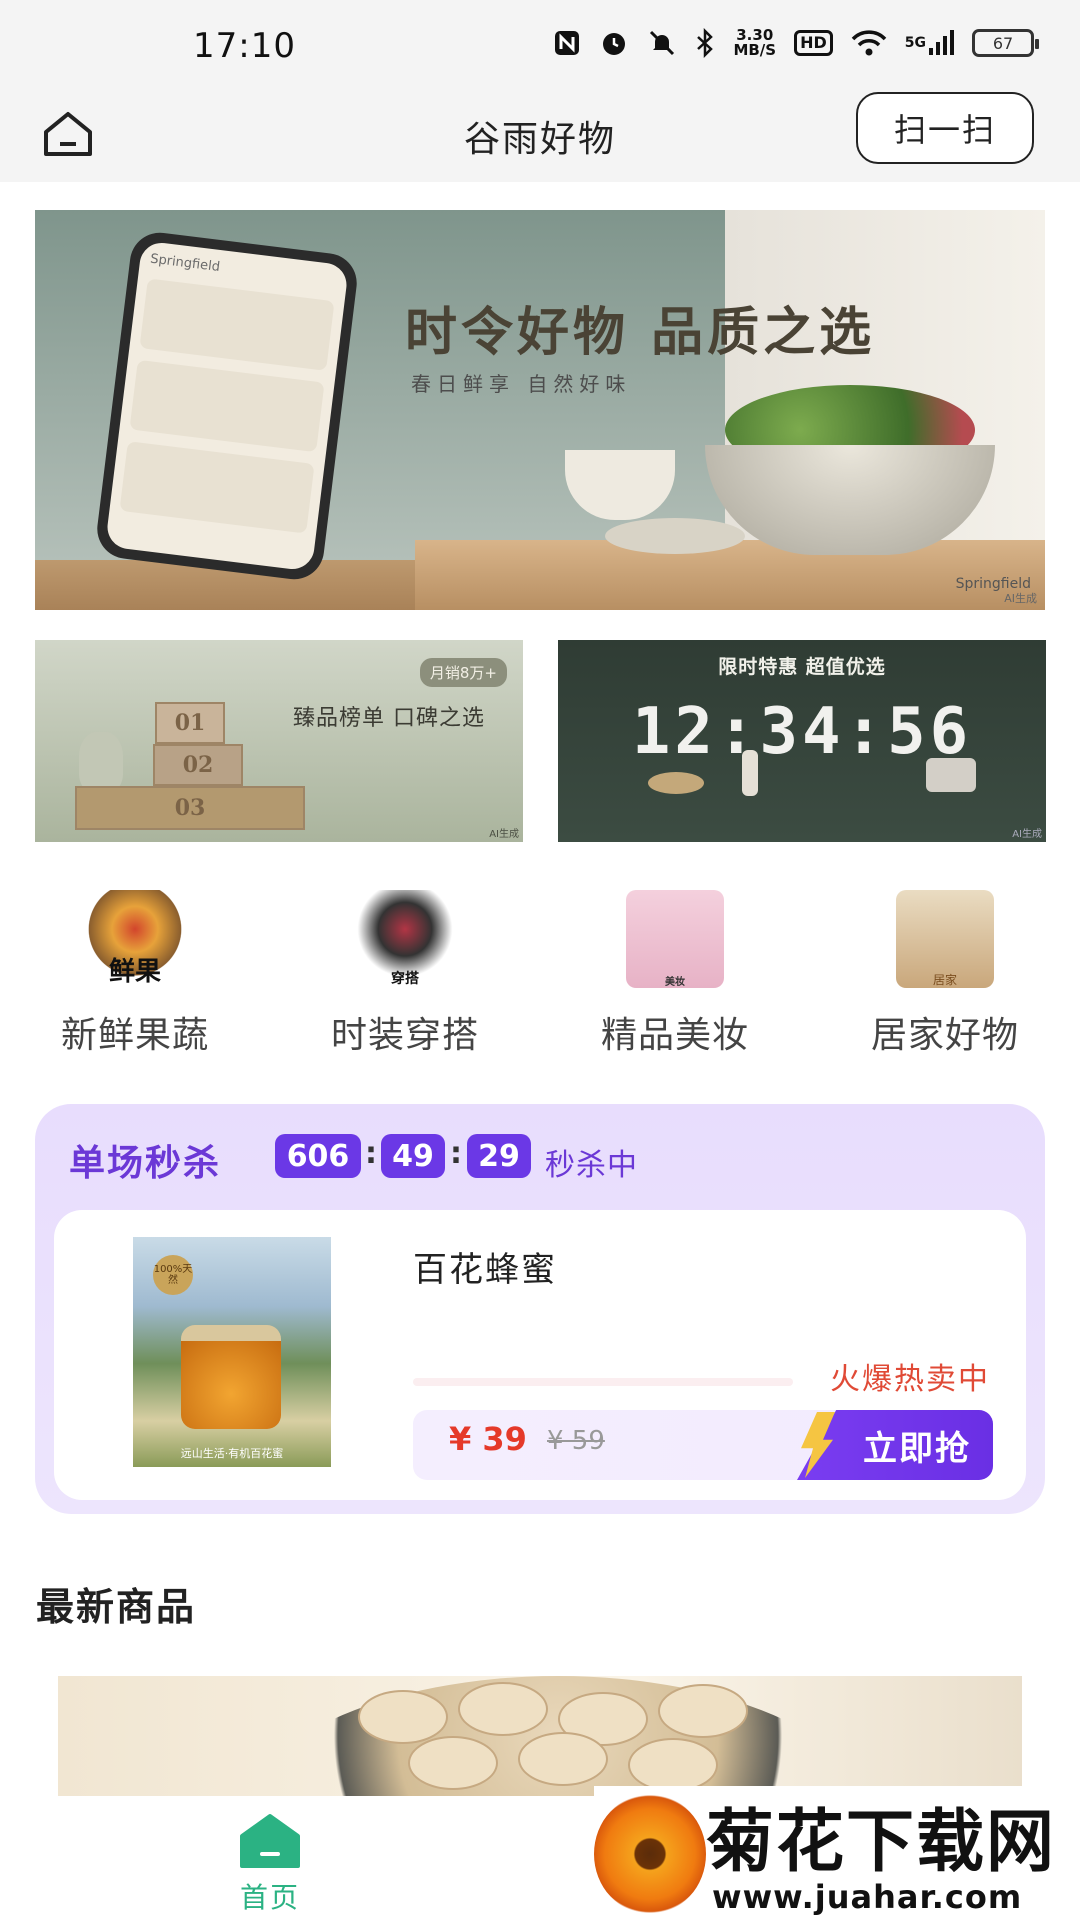 The image size is (1080, 1920). I want to click on cosmetics-icon: 美妆, so click(675, 939).